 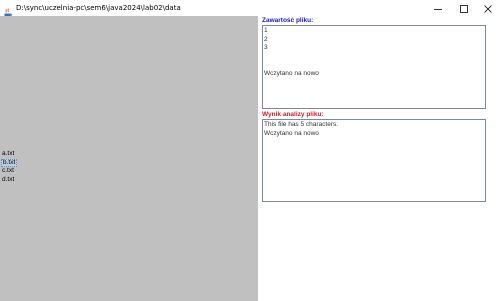 I want to click on java-app-icon, so click(x=8, y=10).